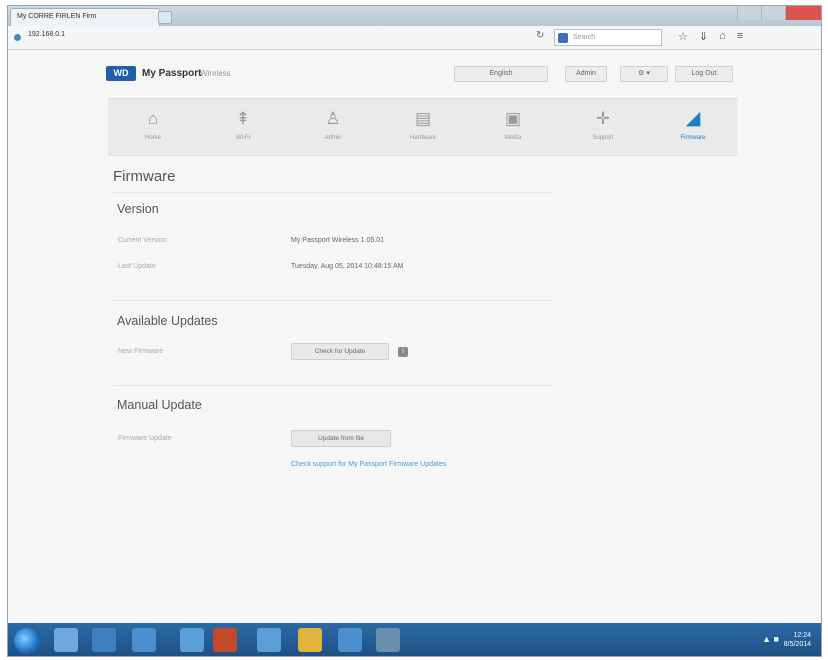  I want to click on nav-item-hardware: ▤ Hardware, so click(423, 127).